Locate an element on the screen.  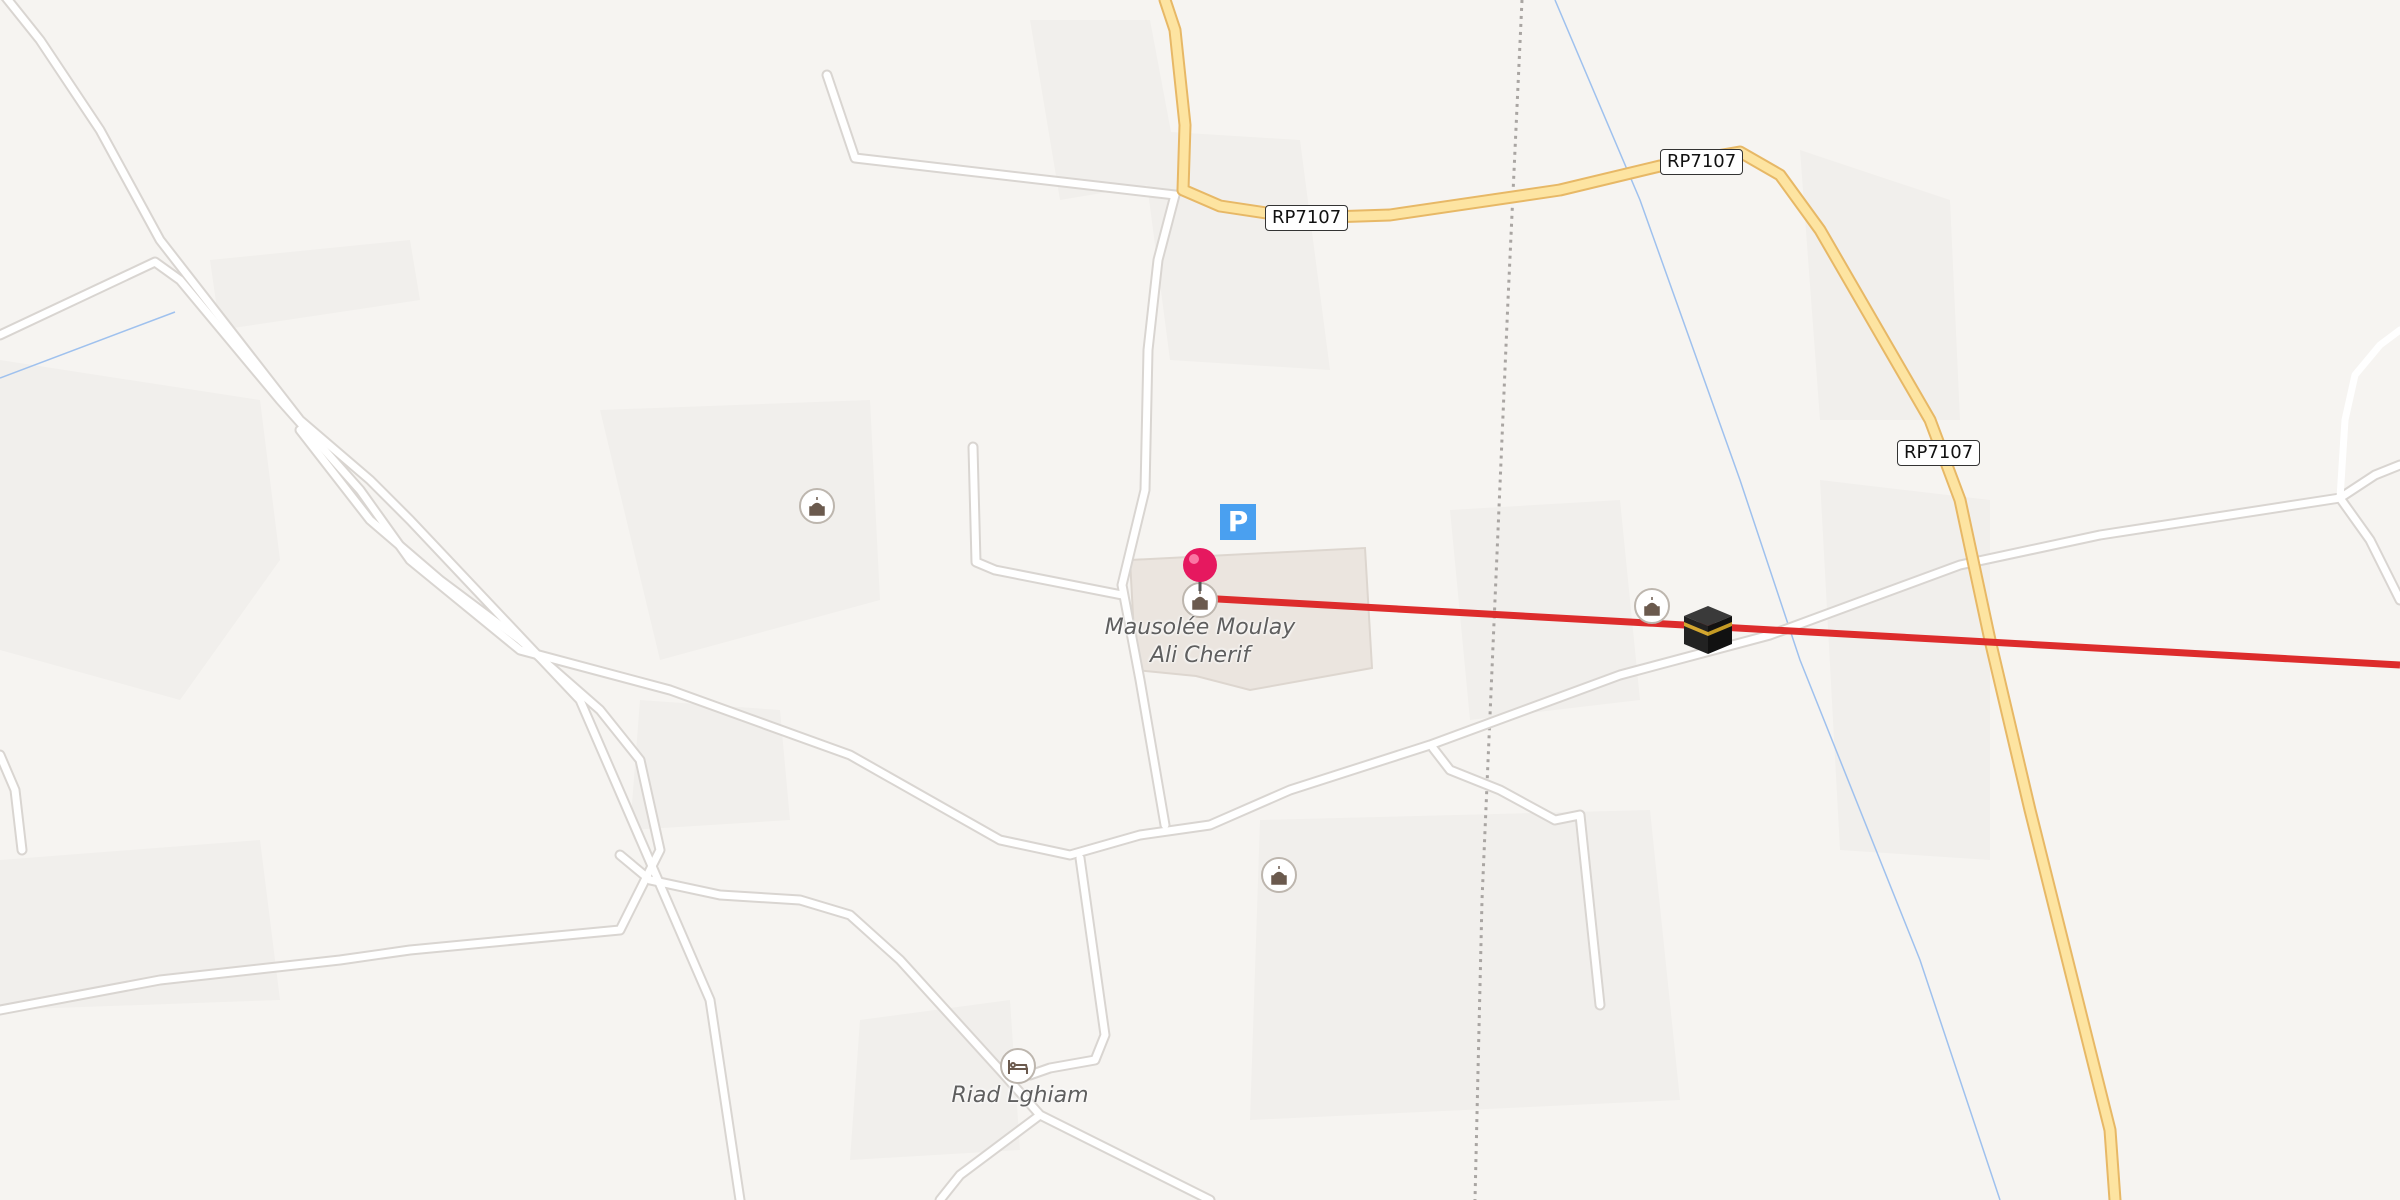
location-pin-icon is located at coordinates (1200, 569).